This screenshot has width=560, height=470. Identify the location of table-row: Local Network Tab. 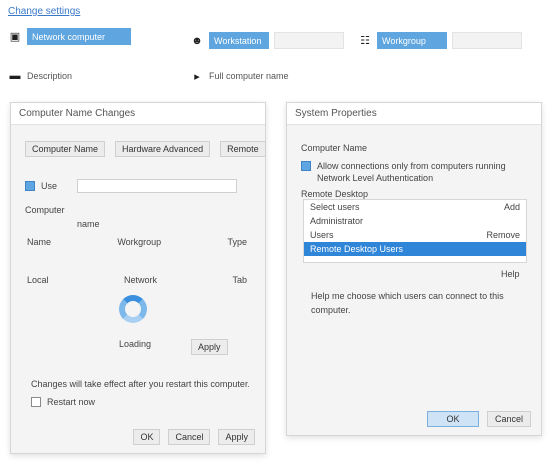
(137, 280).